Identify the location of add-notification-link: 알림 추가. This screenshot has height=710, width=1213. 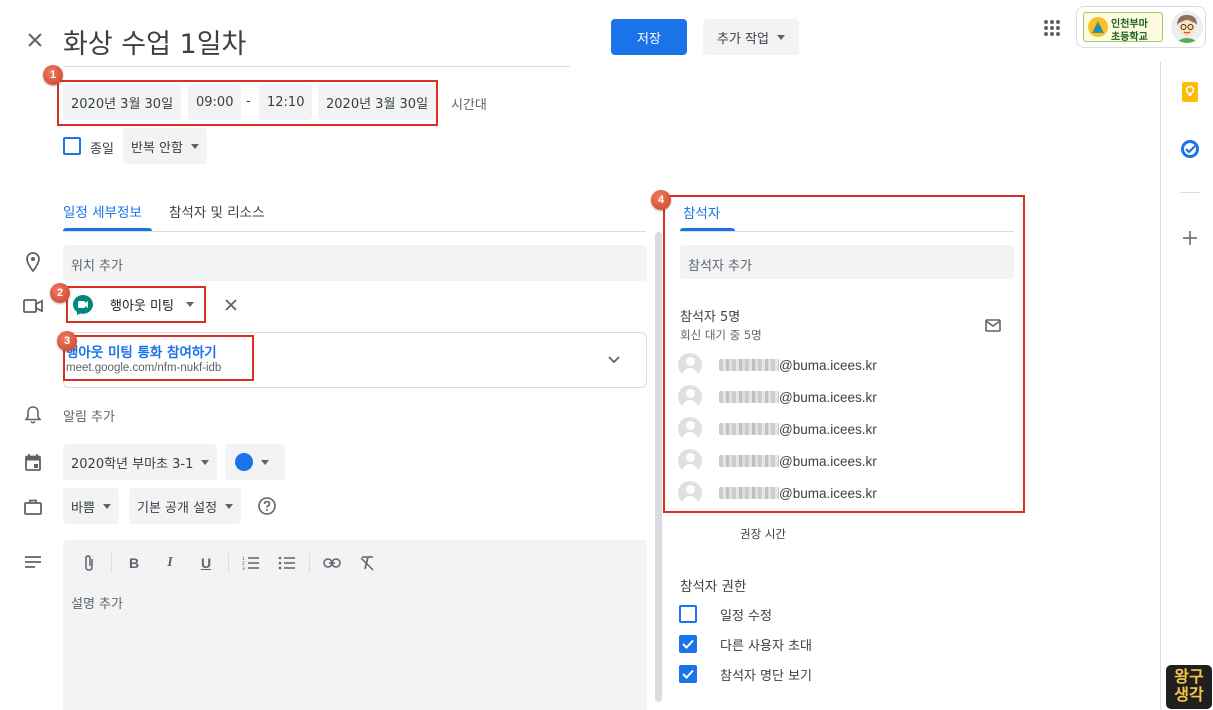
(89, 415).